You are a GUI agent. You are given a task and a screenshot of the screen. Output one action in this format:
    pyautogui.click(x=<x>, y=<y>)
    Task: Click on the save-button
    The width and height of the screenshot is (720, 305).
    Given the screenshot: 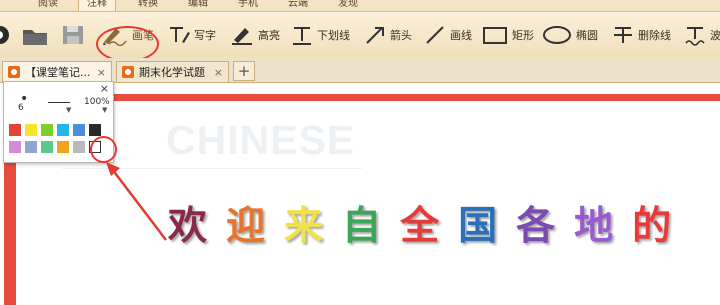 What is the action you would take?
    pyautogui.click(x=73, y=35)
    